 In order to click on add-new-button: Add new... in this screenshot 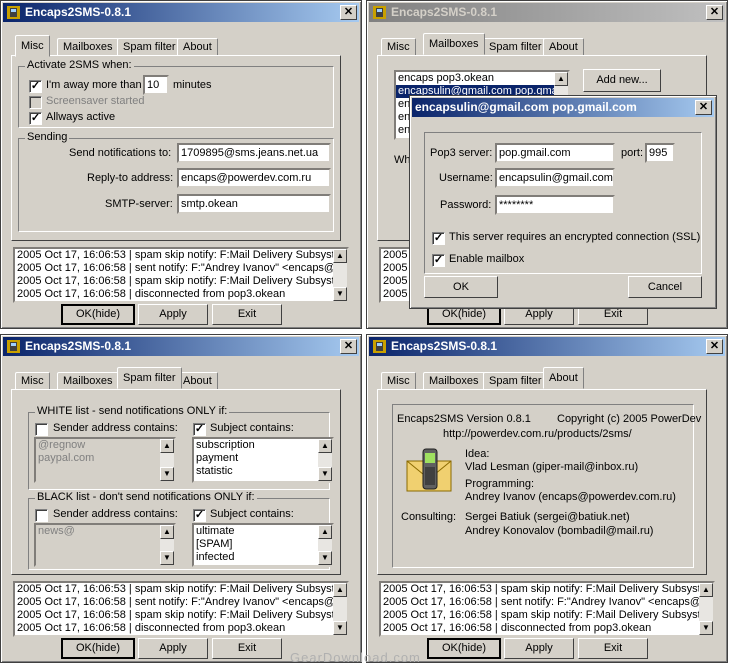, I will do `click(622, 80)`.